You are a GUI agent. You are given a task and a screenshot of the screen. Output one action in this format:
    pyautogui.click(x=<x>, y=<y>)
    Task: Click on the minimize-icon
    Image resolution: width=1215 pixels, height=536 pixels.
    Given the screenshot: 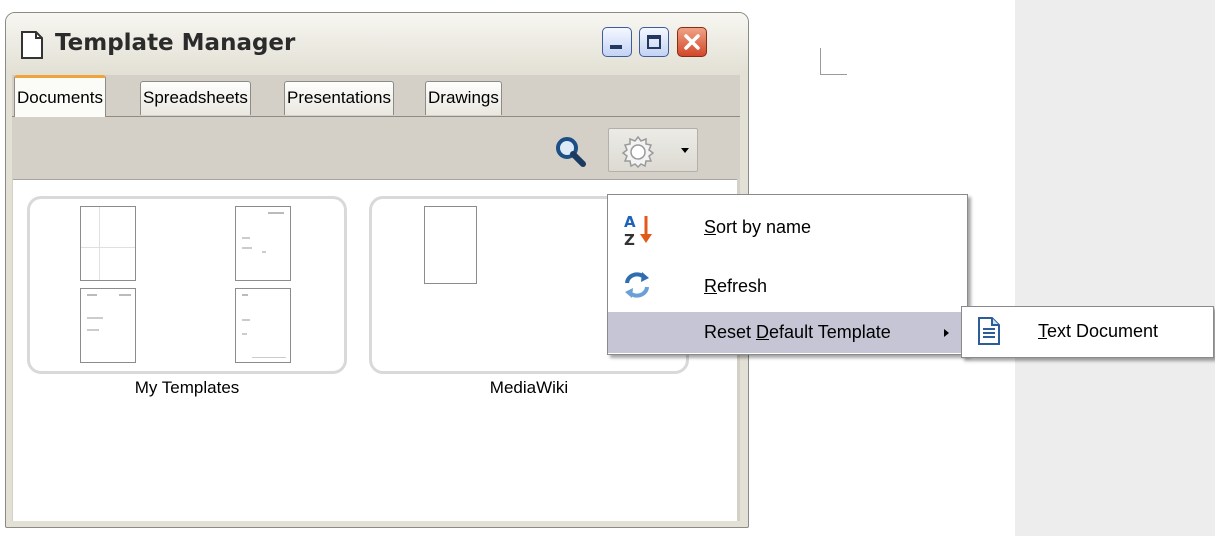 What is the action you would take?
    pyautogui.click(x=616, y=47)
    